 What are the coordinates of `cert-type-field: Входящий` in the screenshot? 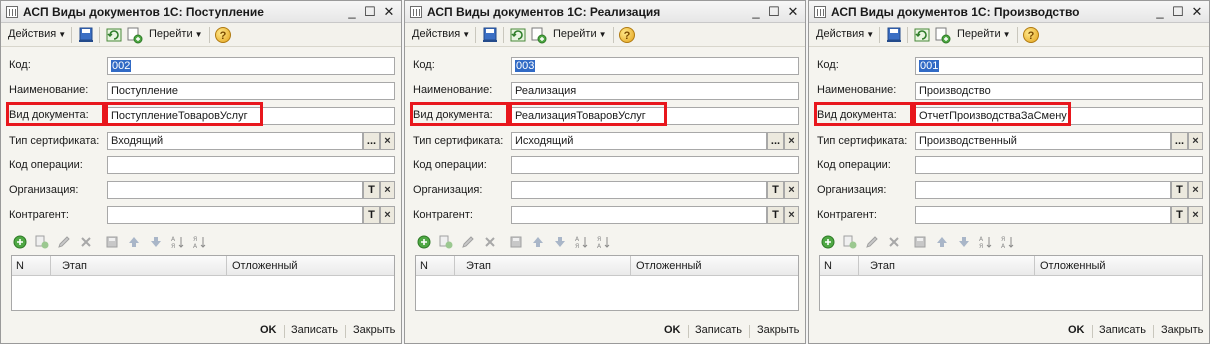 It's located at (235, 141).